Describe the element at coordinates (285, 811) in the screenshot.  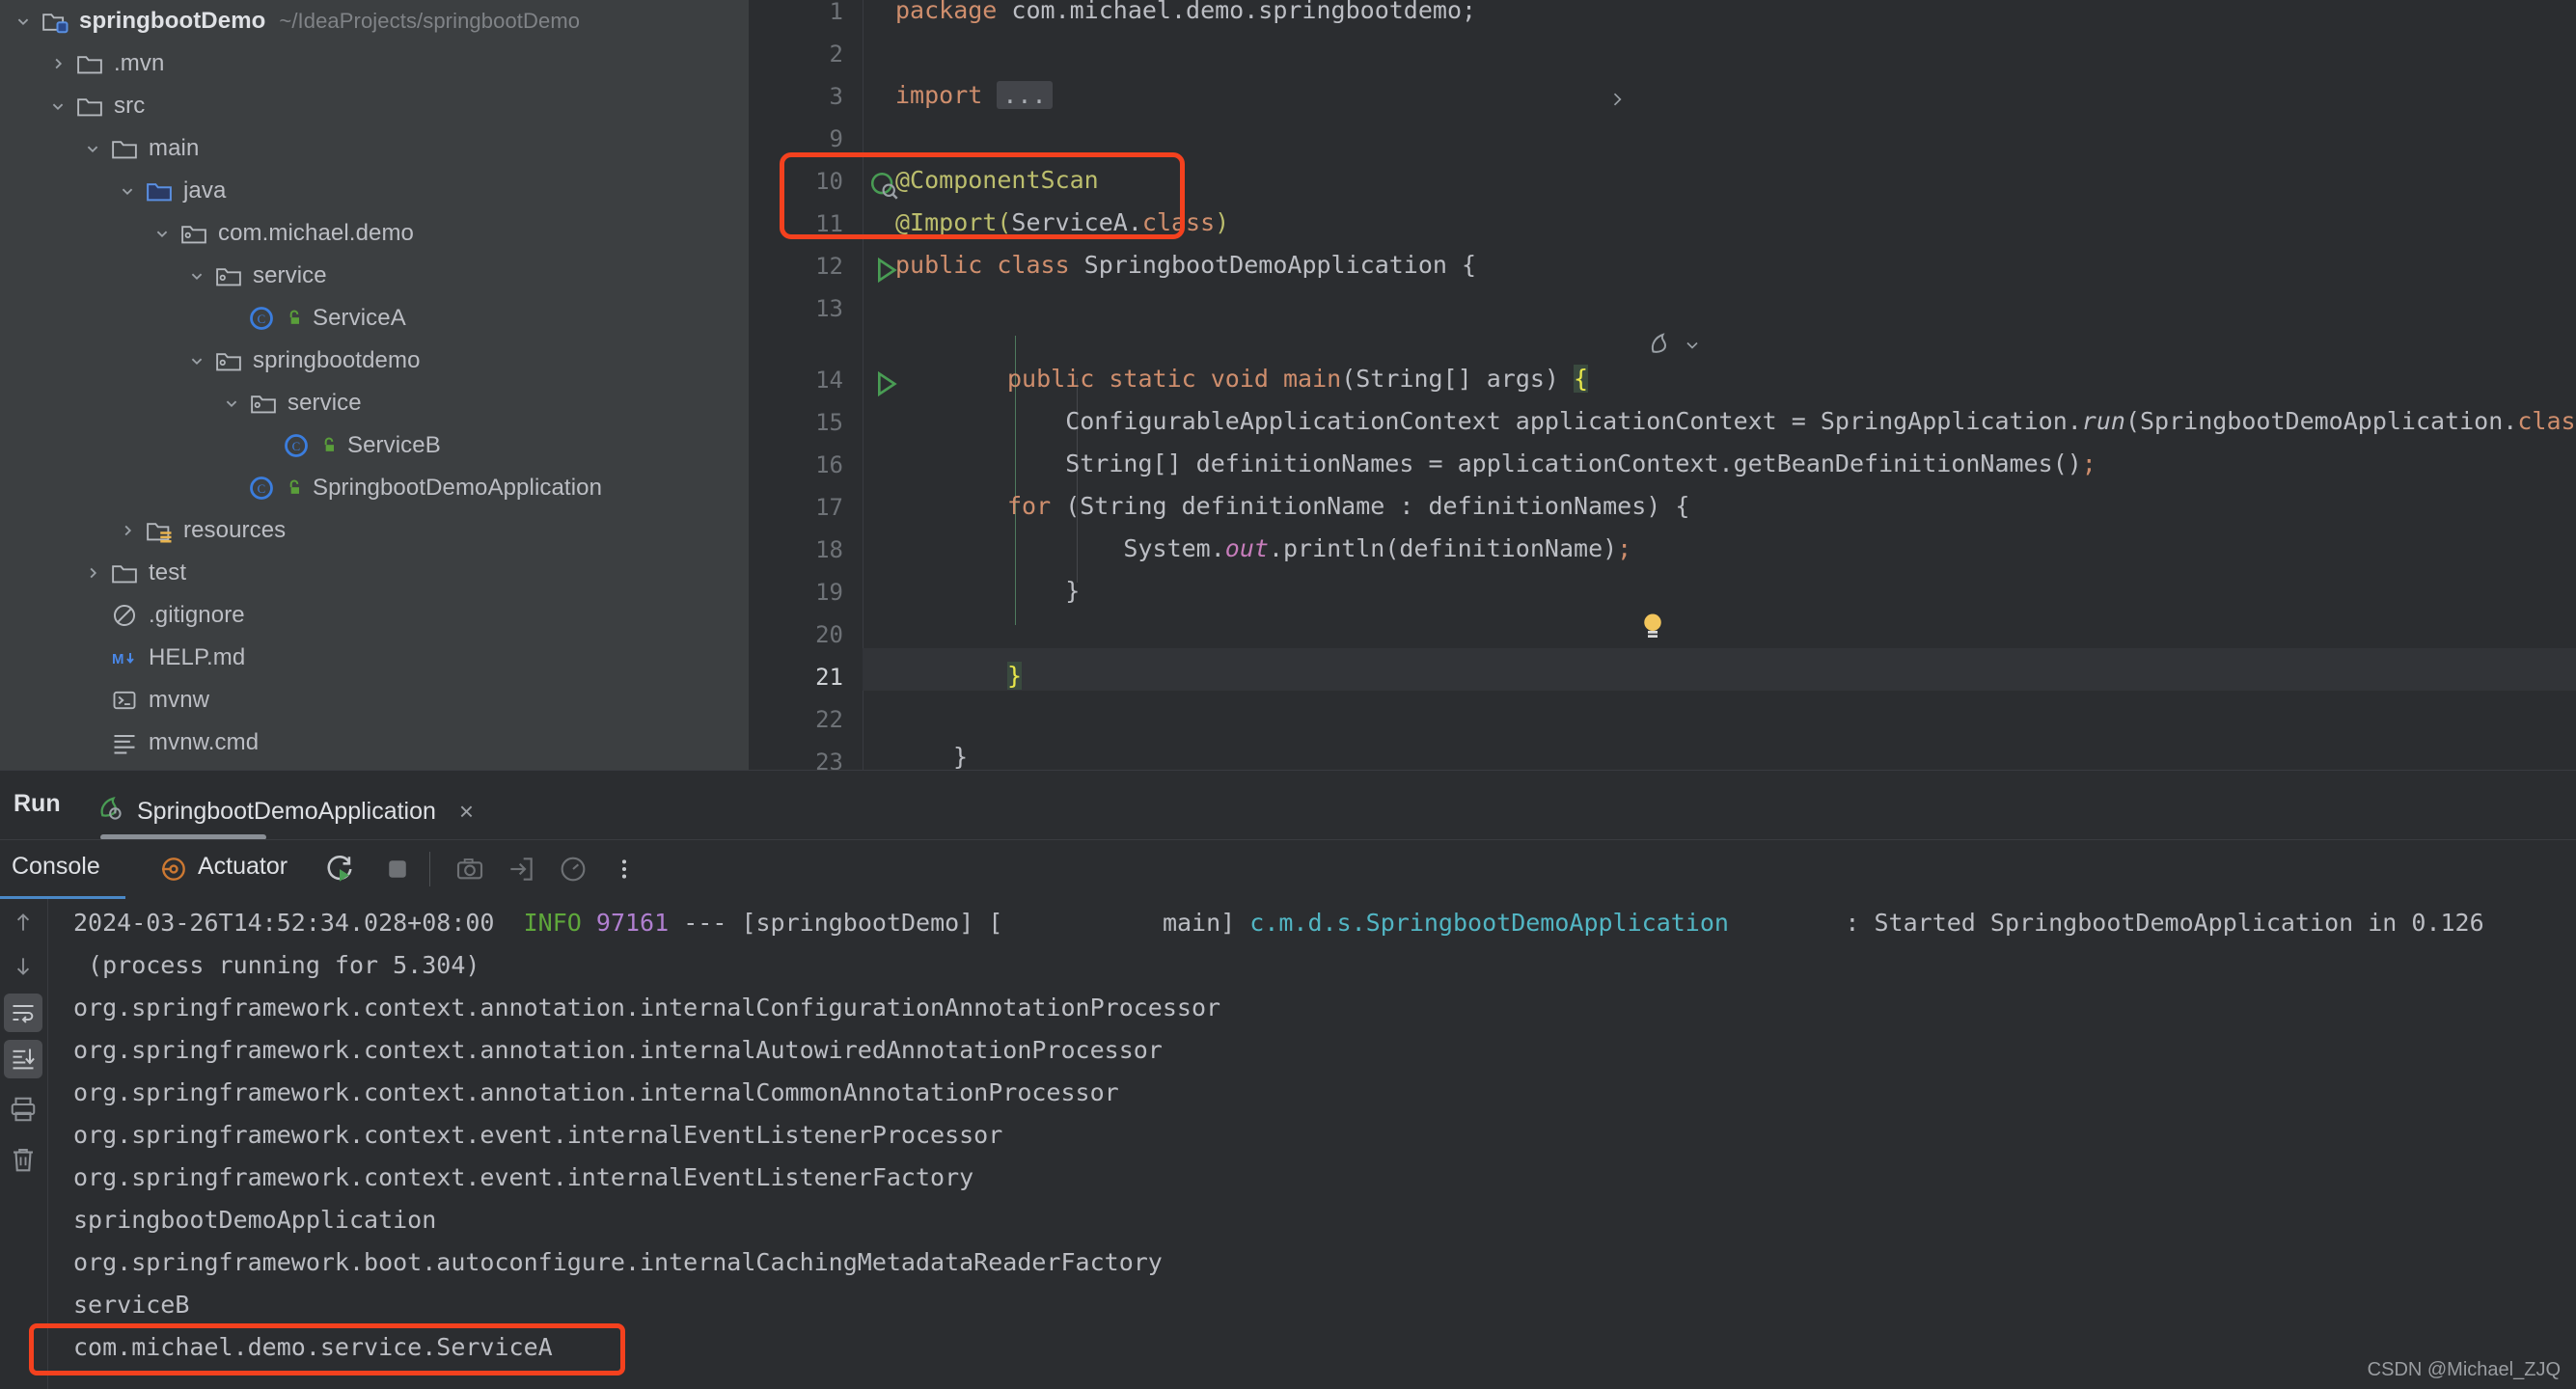
I see `run-tab-springbootdemoapplication: SpringbootDemoApplication ×` at that location.